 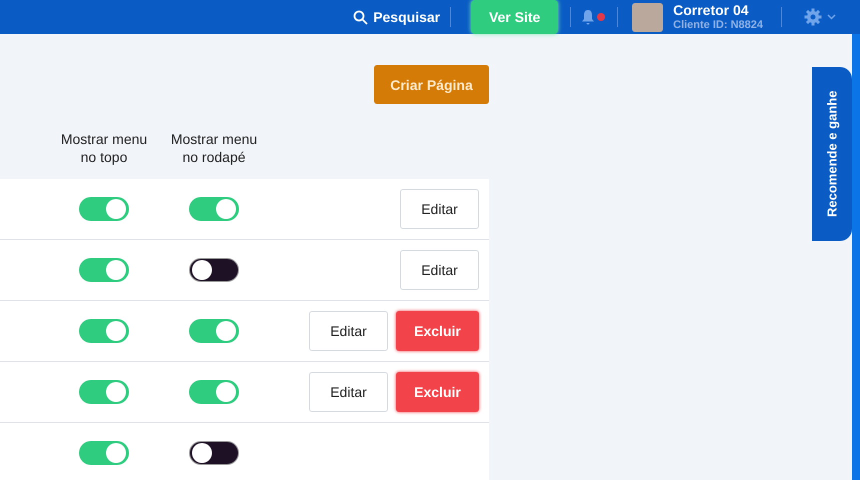 I want to click on referral-tab: Recomende e ganhe, so click(x=832, y=154).